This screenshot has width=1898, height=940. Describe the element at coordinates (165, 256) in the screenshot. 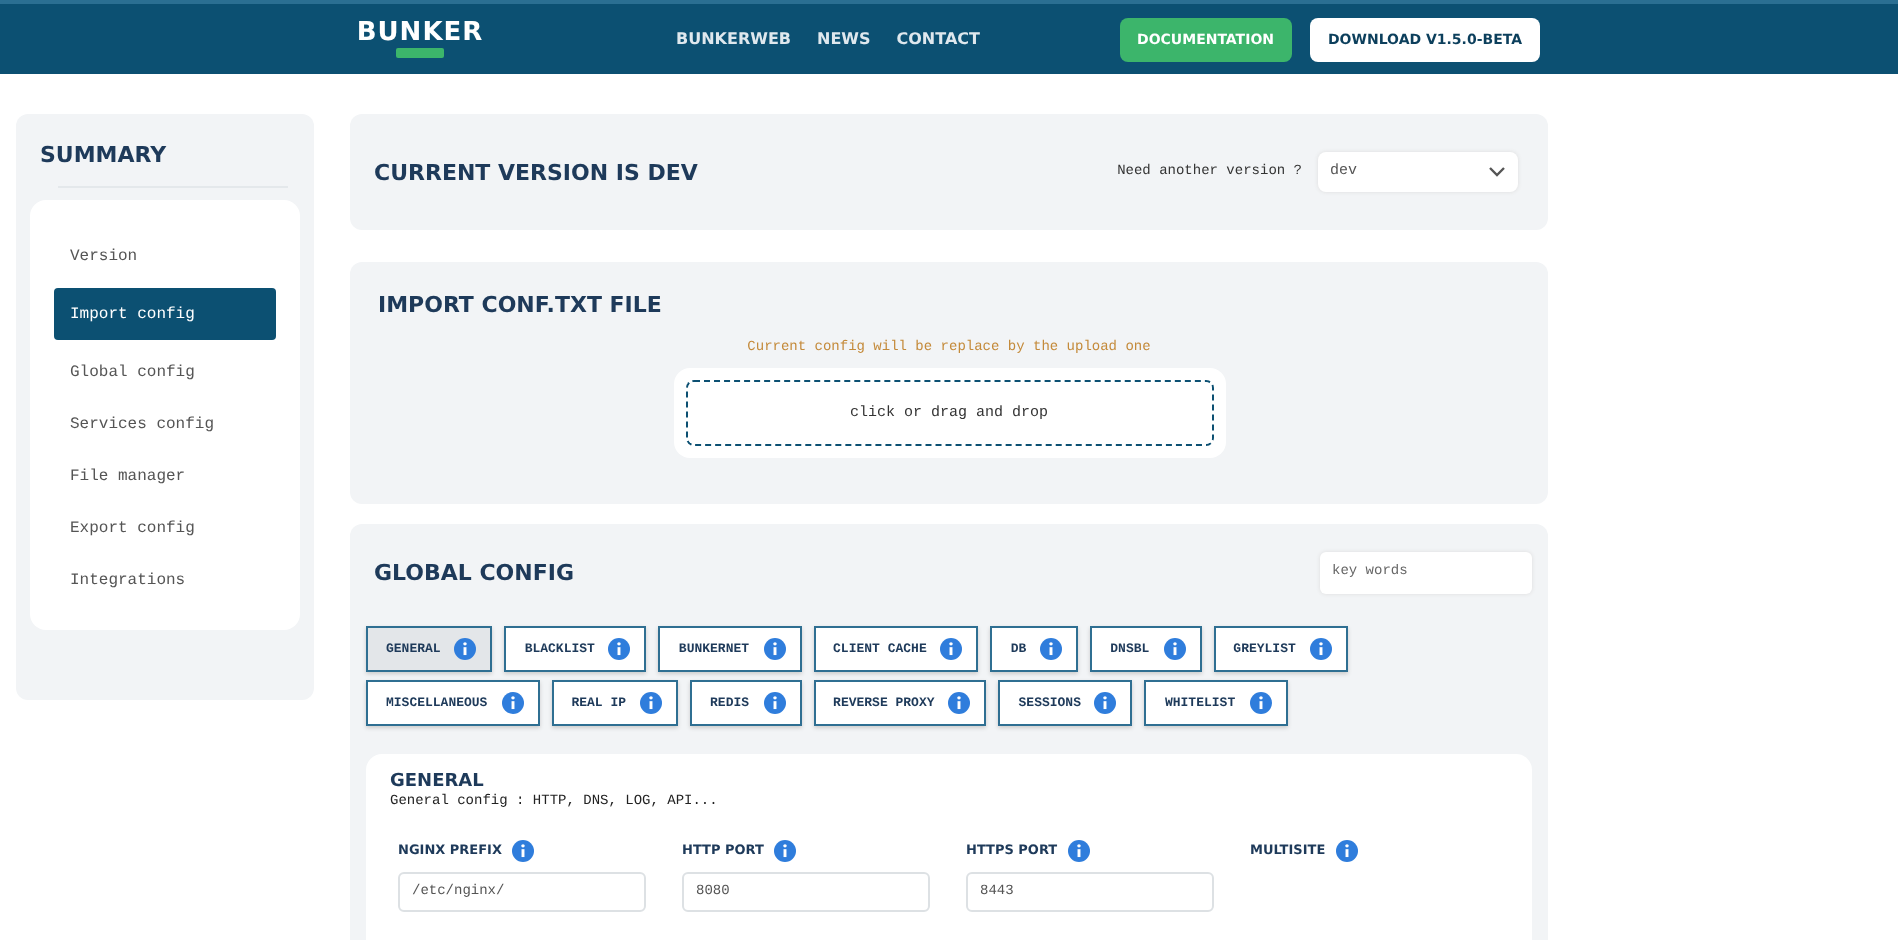

I see `summary-item: Version` at that location.